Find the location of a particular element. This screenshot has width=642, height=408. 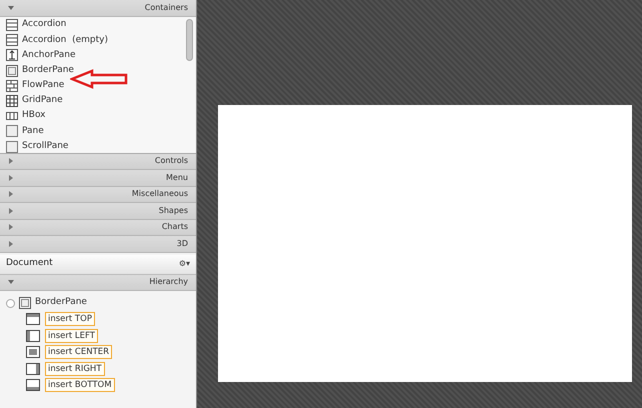

section-header: Shapes is located at coordinates (98, 211).